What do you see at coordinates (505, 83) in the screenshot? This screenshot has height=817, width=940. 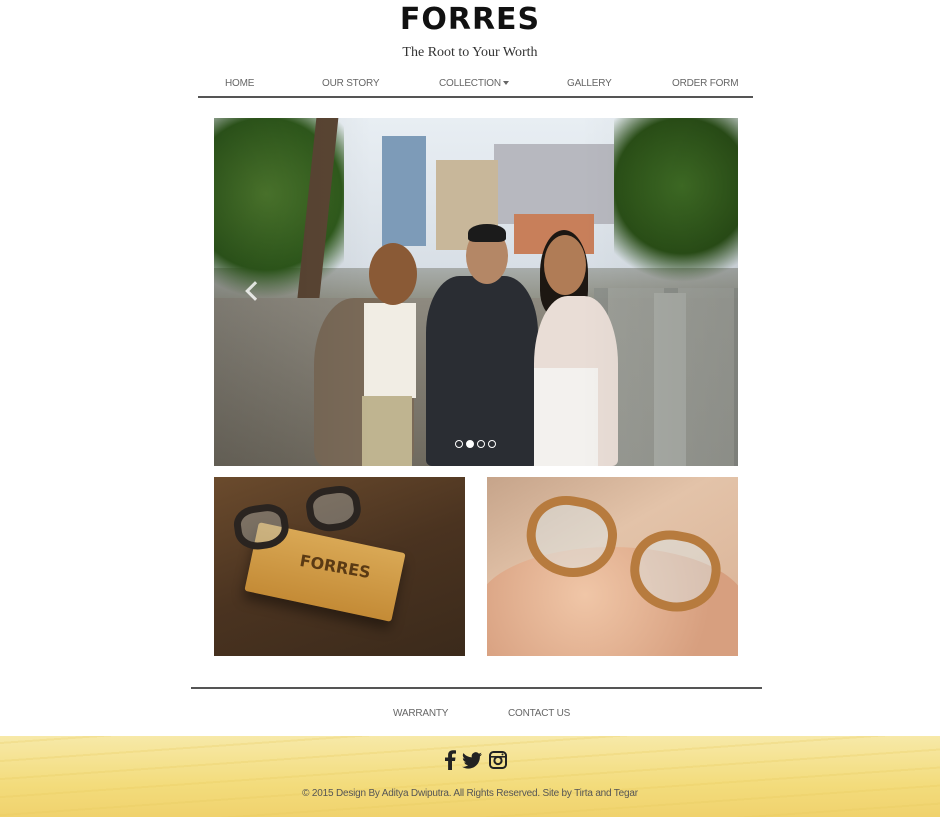 I see `caret-down-icon` at bounding box center [505, 83].